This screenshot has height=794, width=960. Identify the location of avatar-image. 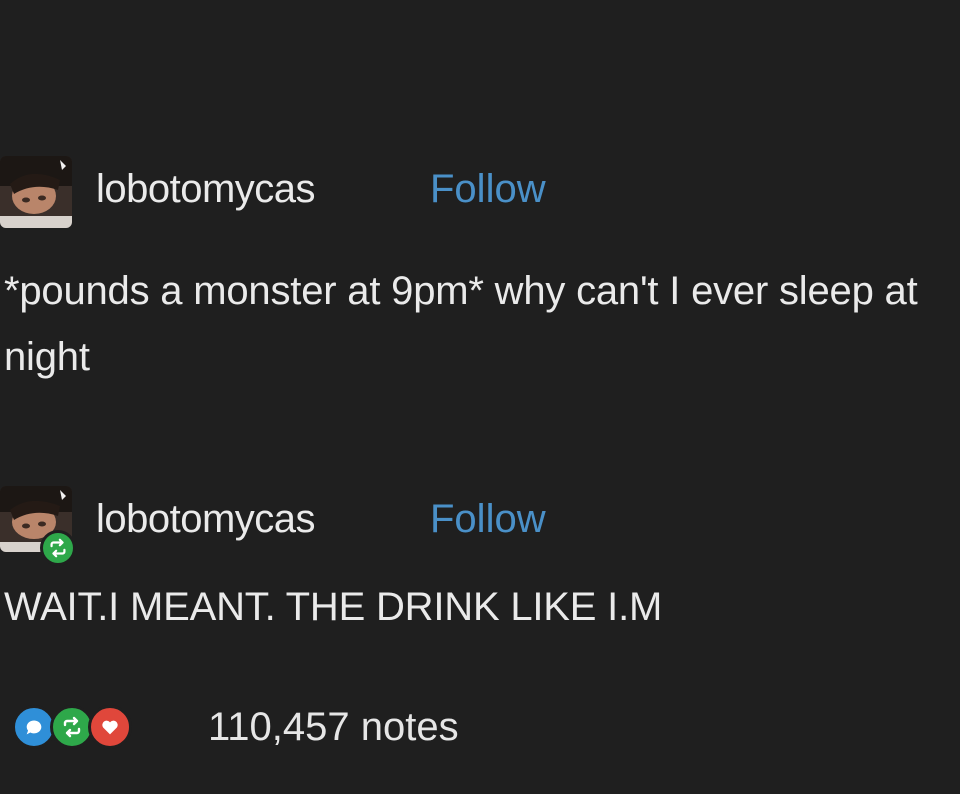
(36, 192).